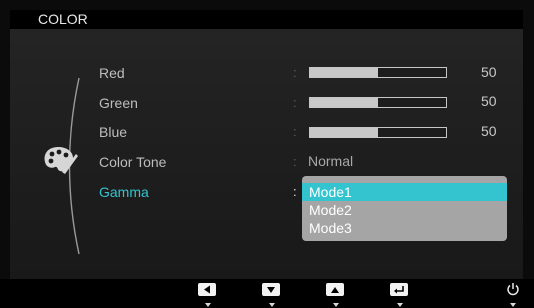 This screenshot has width=534, height=308. Describe the element at coordinates (113, 132) in the screenshot. I see `menu-item-blue: Blue` at that location.